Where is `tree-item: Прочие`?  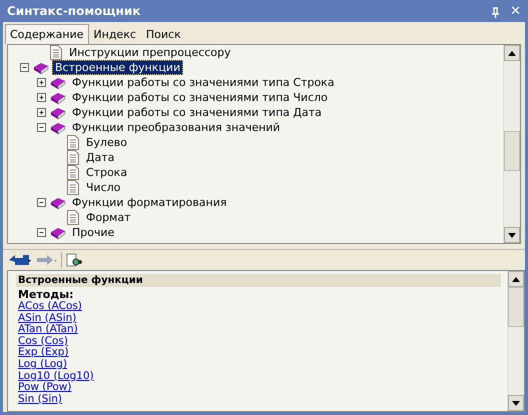 tree-item: Прочие is located at coordinates (93, 232).